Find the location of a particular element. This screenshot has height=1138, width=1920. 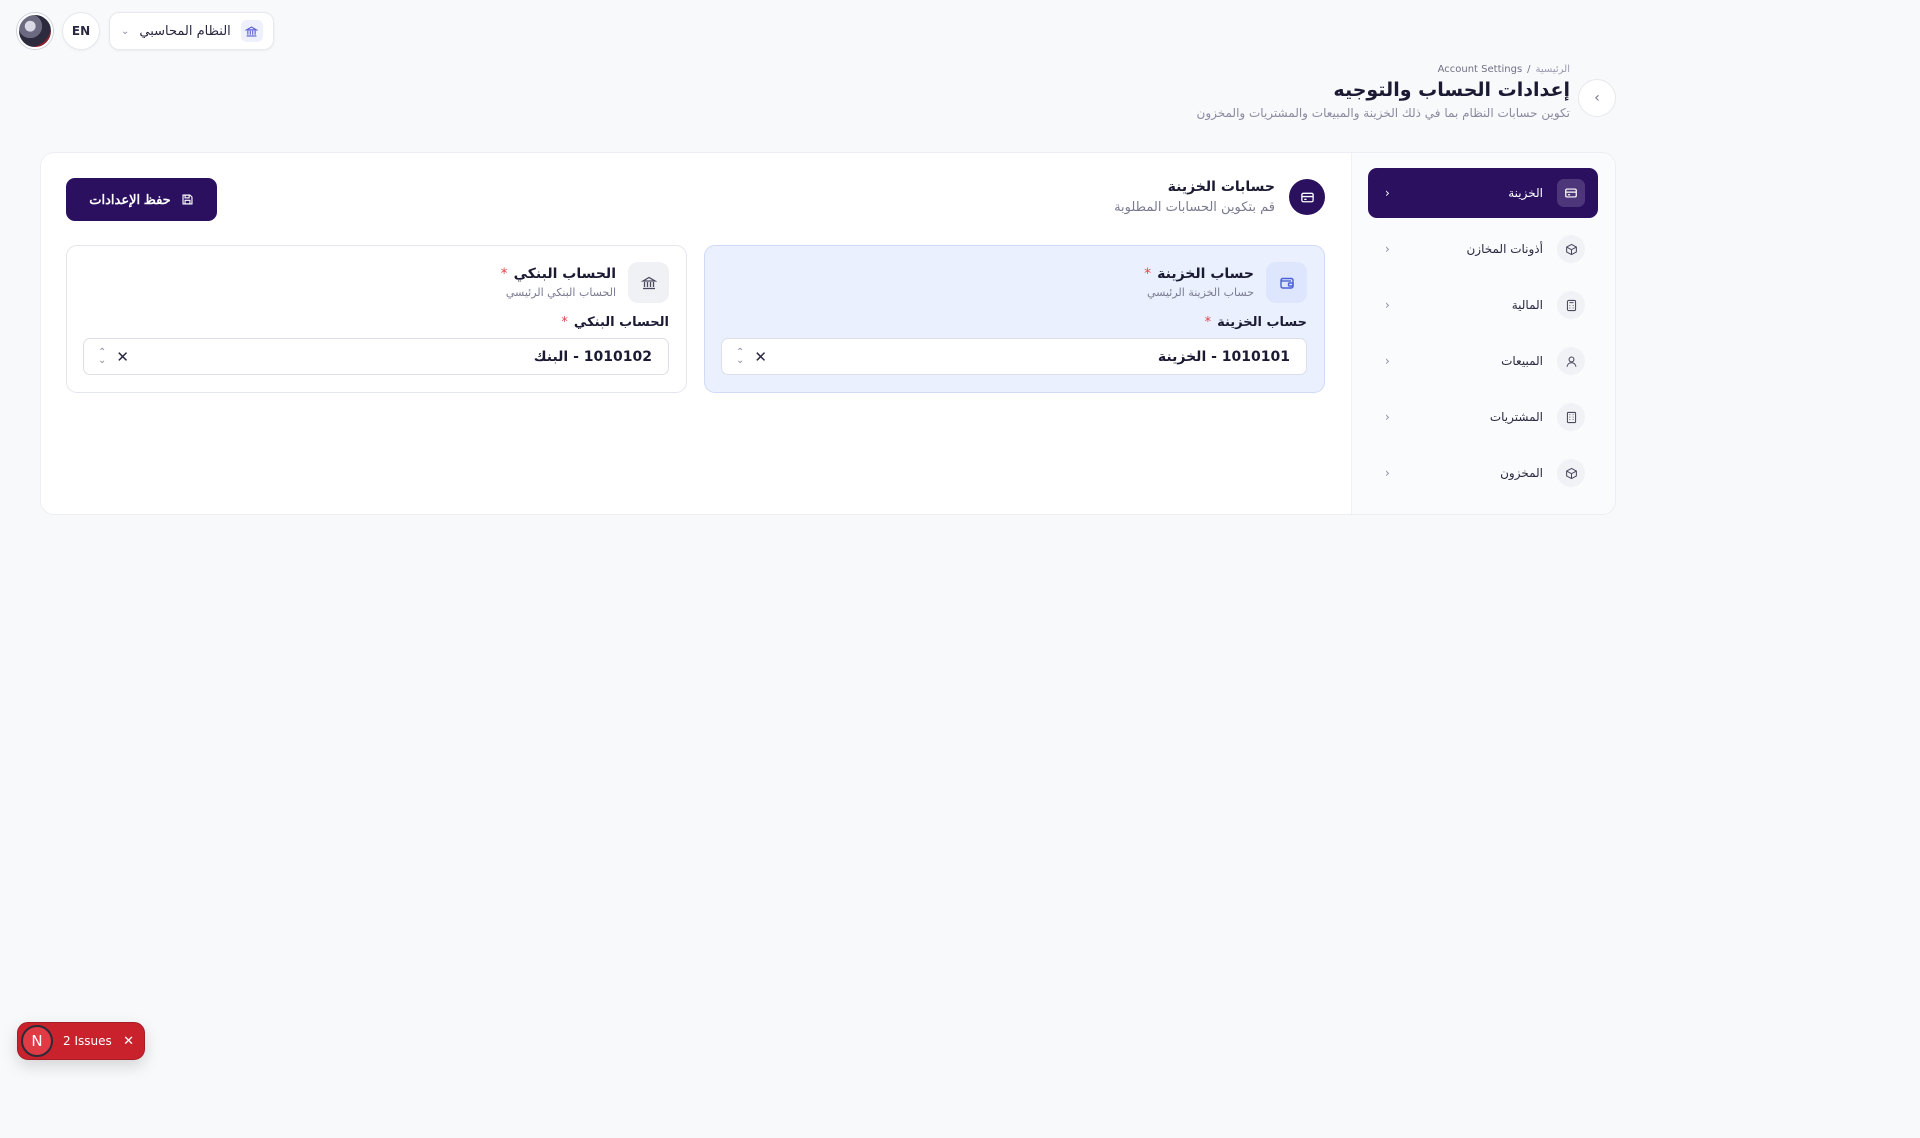

sidebar-item-label: المشتريات is located at coordinates (1516, 417).